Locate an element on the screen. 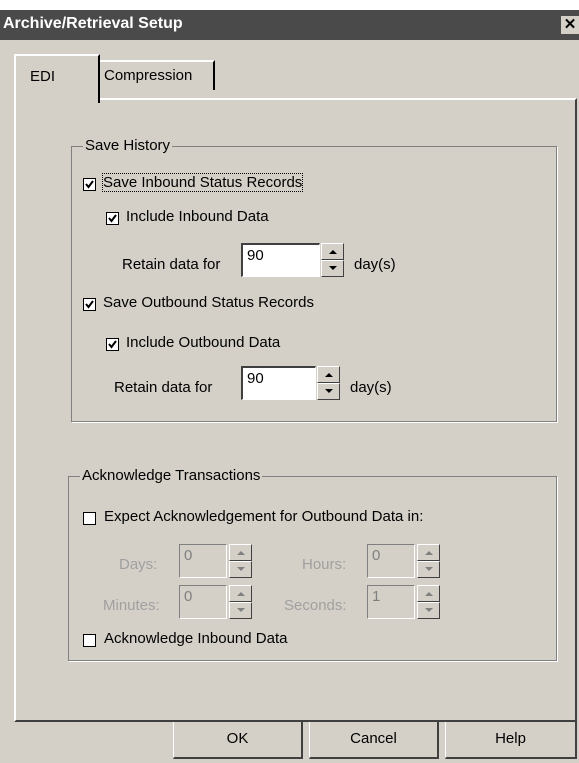  include-outbound-checkbox is located at coordinates (112, 344).